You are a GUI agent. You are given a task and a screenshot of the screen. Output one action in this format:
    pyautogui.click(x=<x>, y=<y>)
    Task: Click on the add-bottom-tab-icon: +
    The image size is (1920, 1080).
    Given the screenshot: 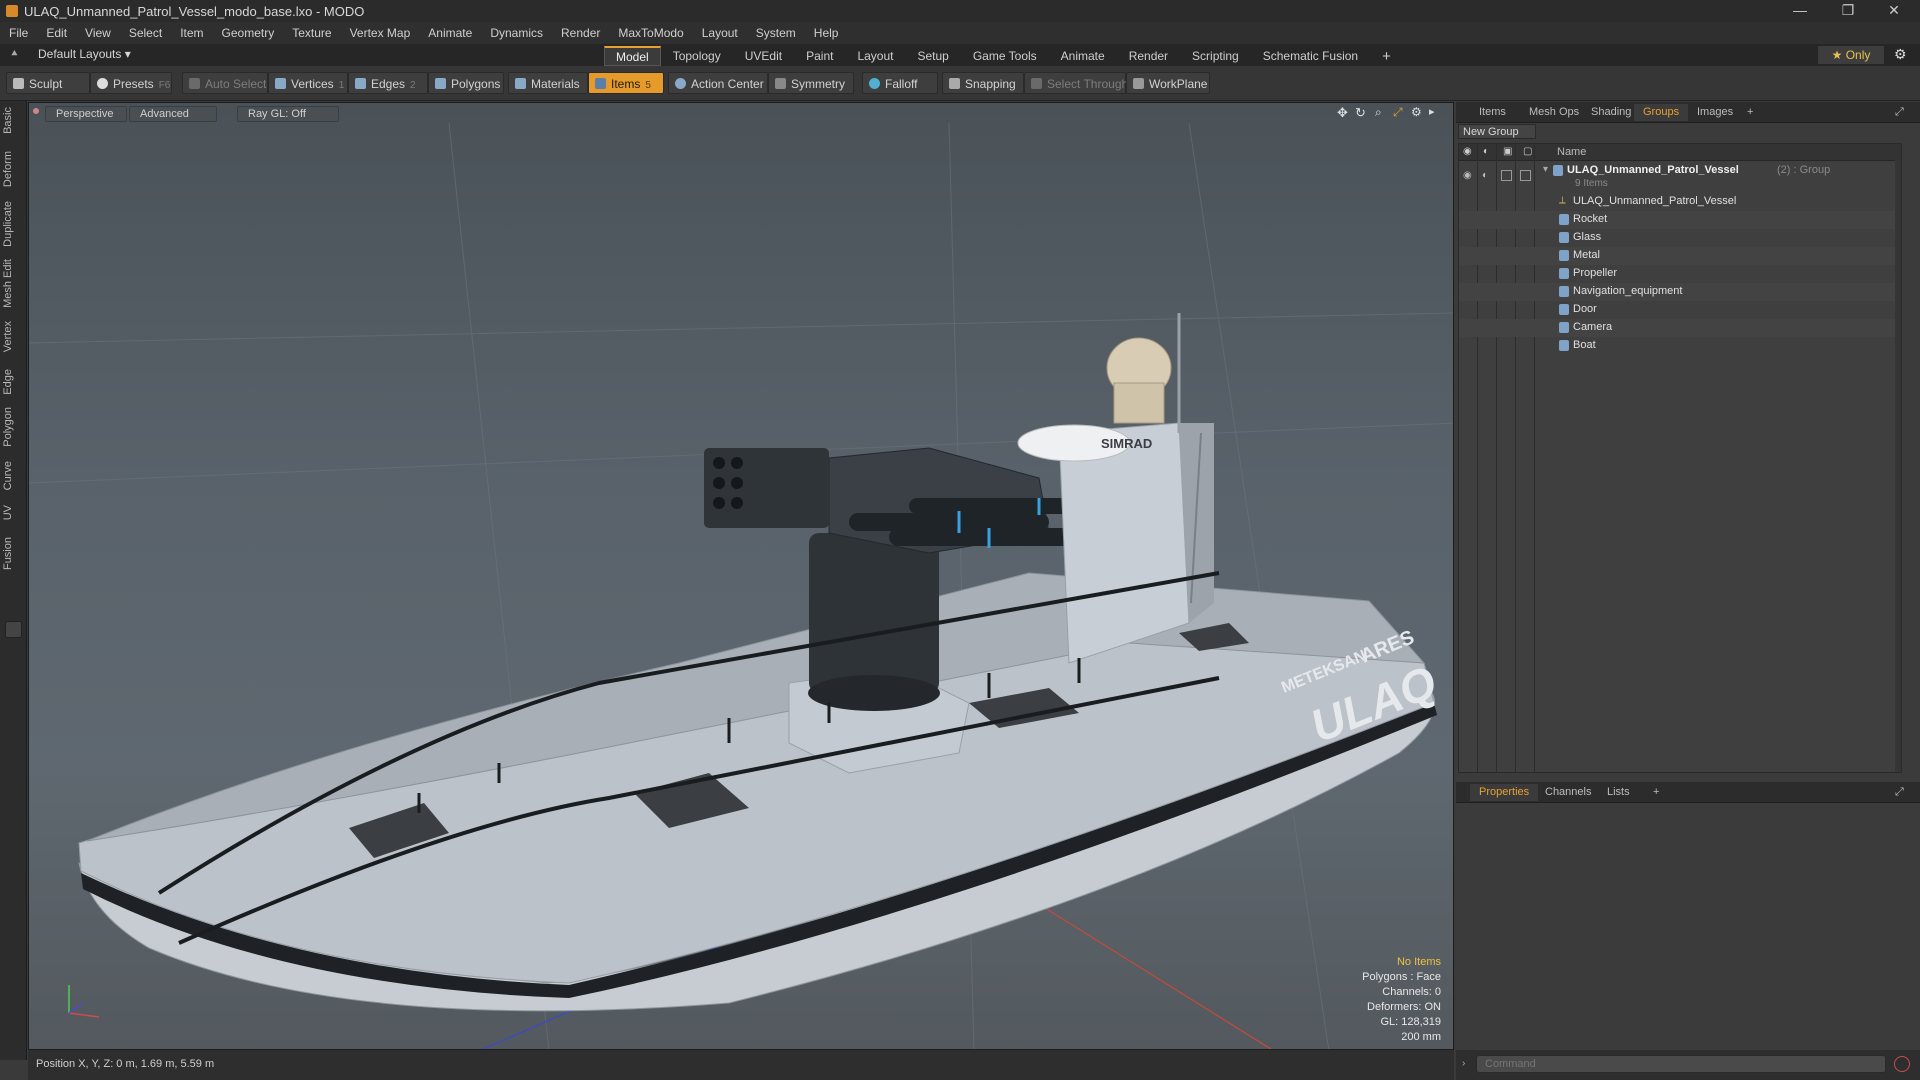 What is the action you would take?
    pyautogui.click(x=1656, y=792)
    